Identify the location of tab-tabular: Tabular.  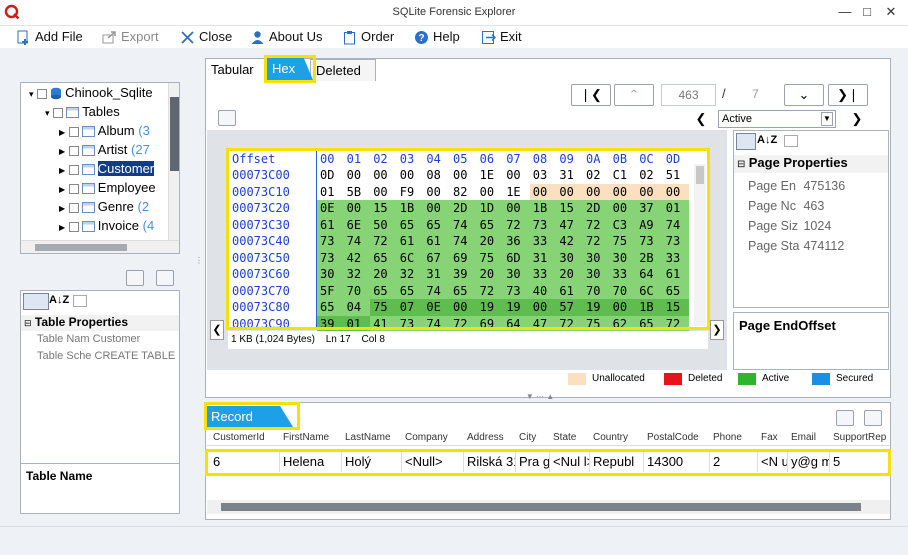
(232, 70).